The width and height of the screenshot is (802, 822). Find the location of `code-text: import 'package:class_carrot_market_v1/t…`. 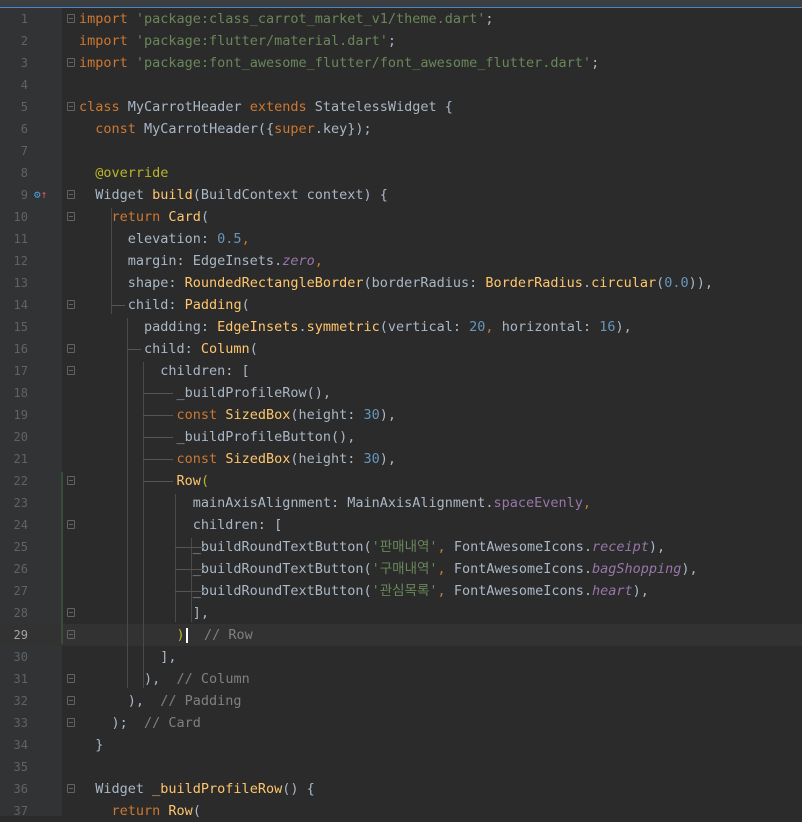

code-text: import 'package:class_carrot_market_v1/t… is located at coordinates (286, 19).